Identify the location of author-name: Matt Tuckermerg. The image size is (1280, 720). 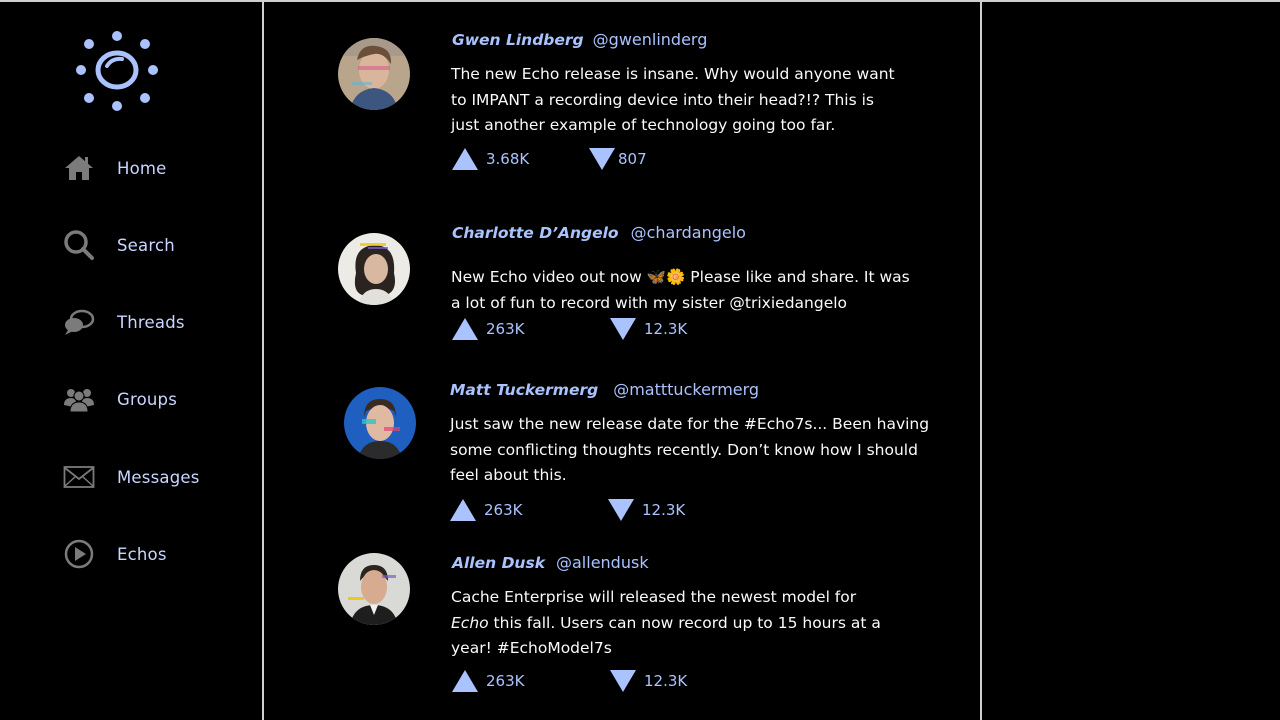
(524, 390).